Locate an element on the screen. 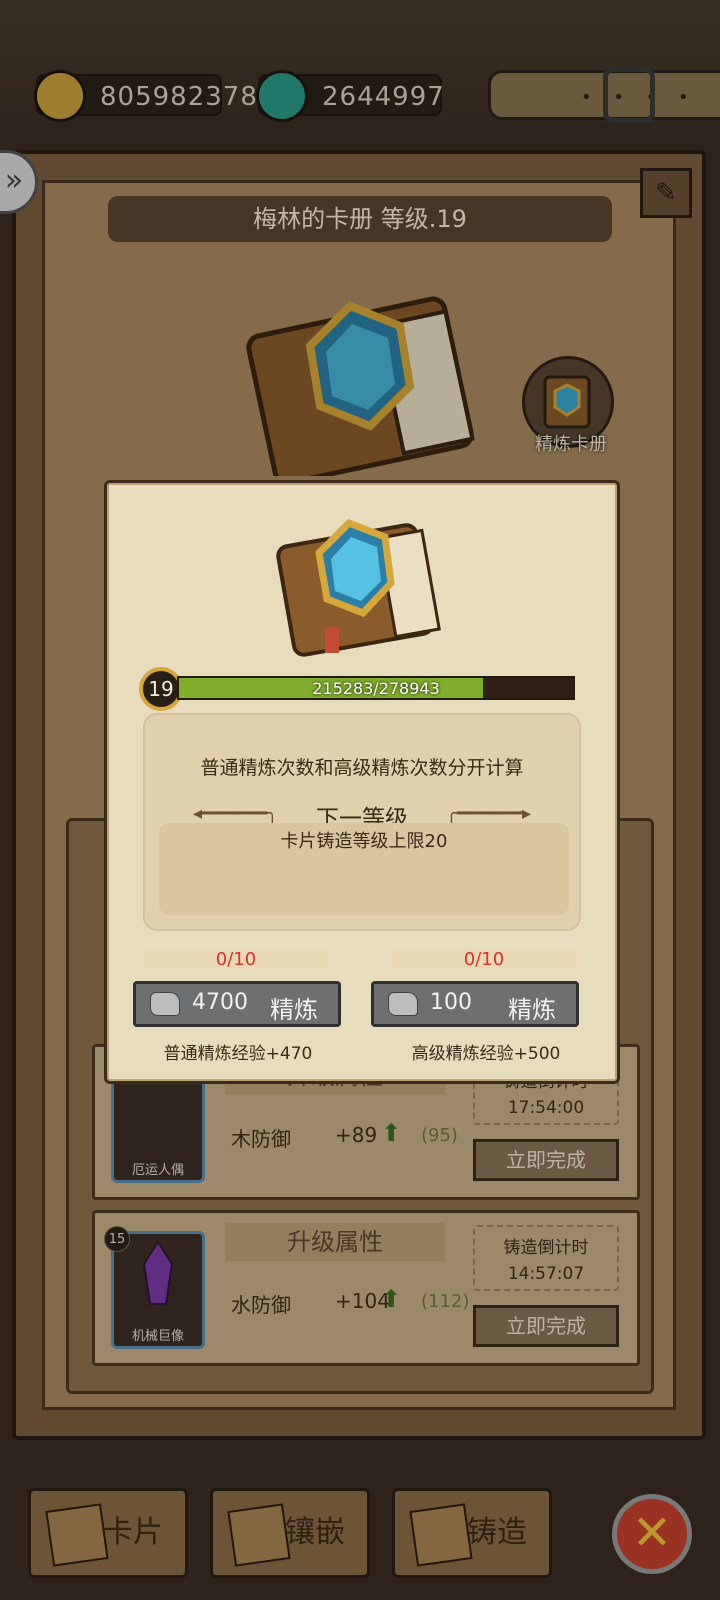 The height and width of the screenshot is (1600, 720). advanced-refine-cost: 100 is located at coordinates (451, 1002).